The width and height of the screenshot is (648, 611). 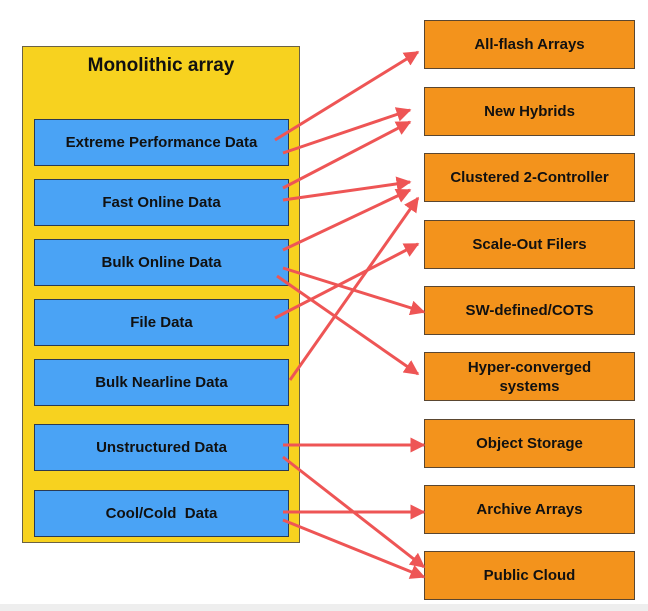 What do you see at coordinates (161, 65) in the screenshot?
I see `monolithic-array-title: Monolithic array` at bounding box center [161, 65].